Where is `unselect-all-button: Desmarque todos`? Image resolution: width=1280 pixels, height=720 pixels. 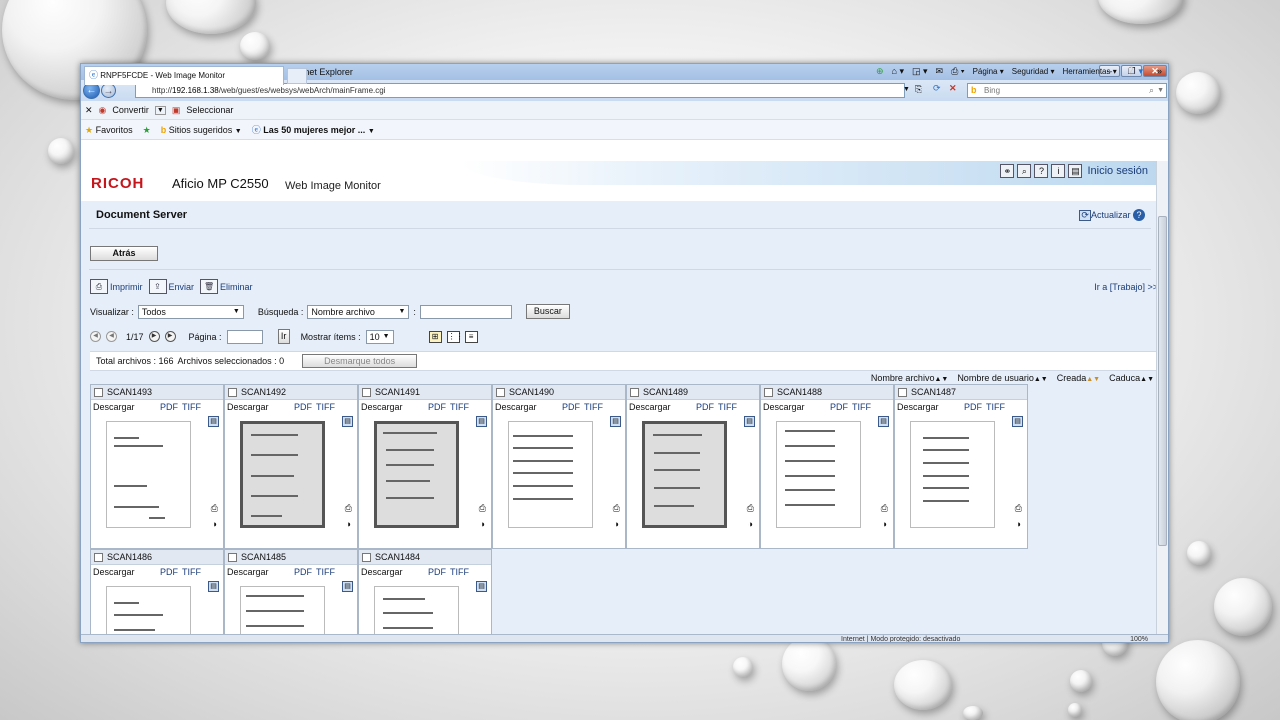 unselect-all-button: Desmarque todos is located at coordinates (360, 361).